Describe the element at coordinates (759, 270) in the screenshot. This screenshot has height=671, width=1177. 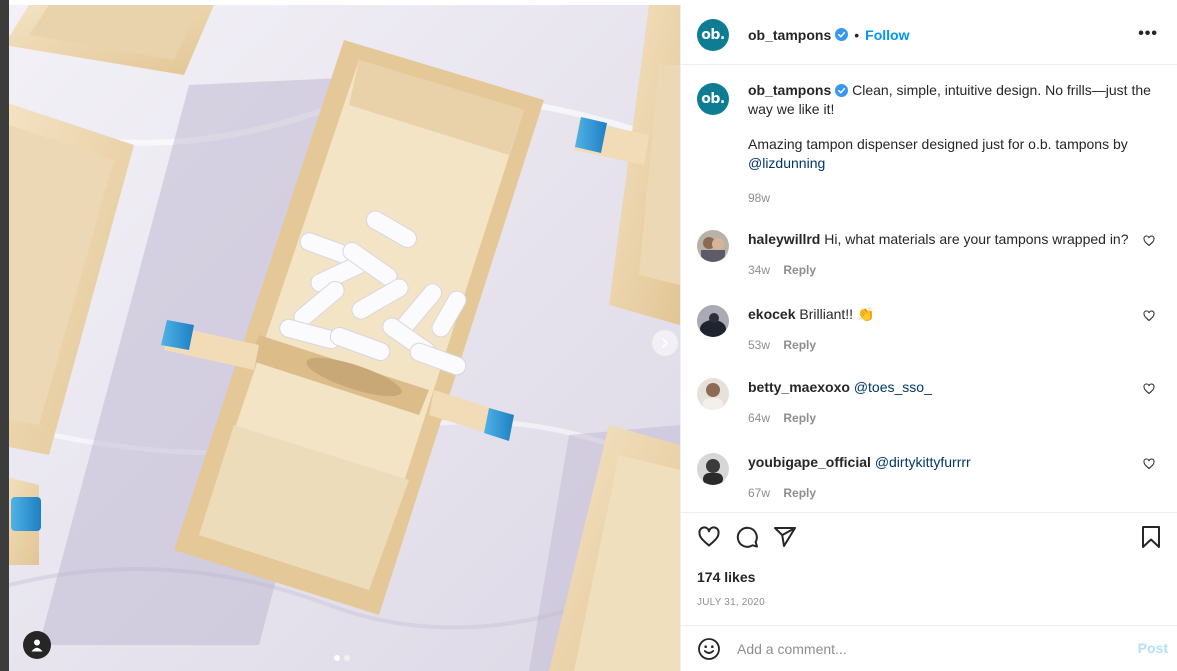
I see `comment-time: 34w` at that location.